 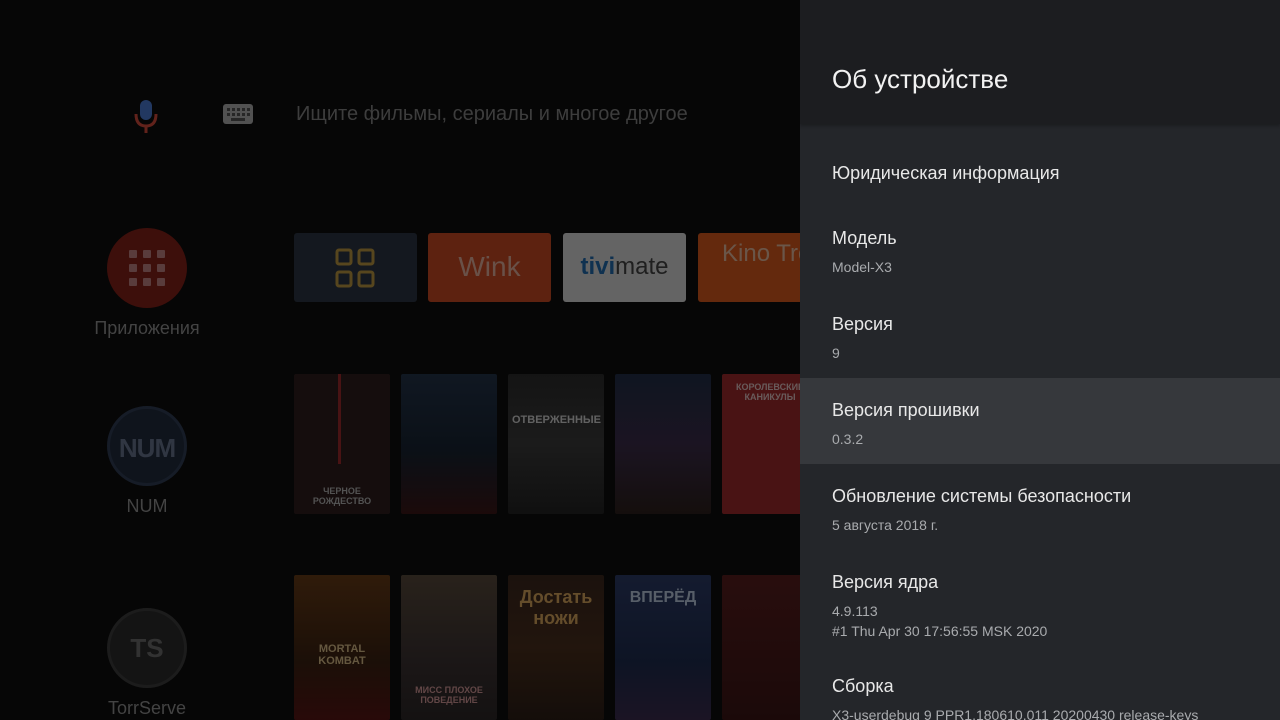 What do you see at coordinates (864, 238) in the screenshot?
I see `settings-item-title: Модель` at bounding box center [864, 238].